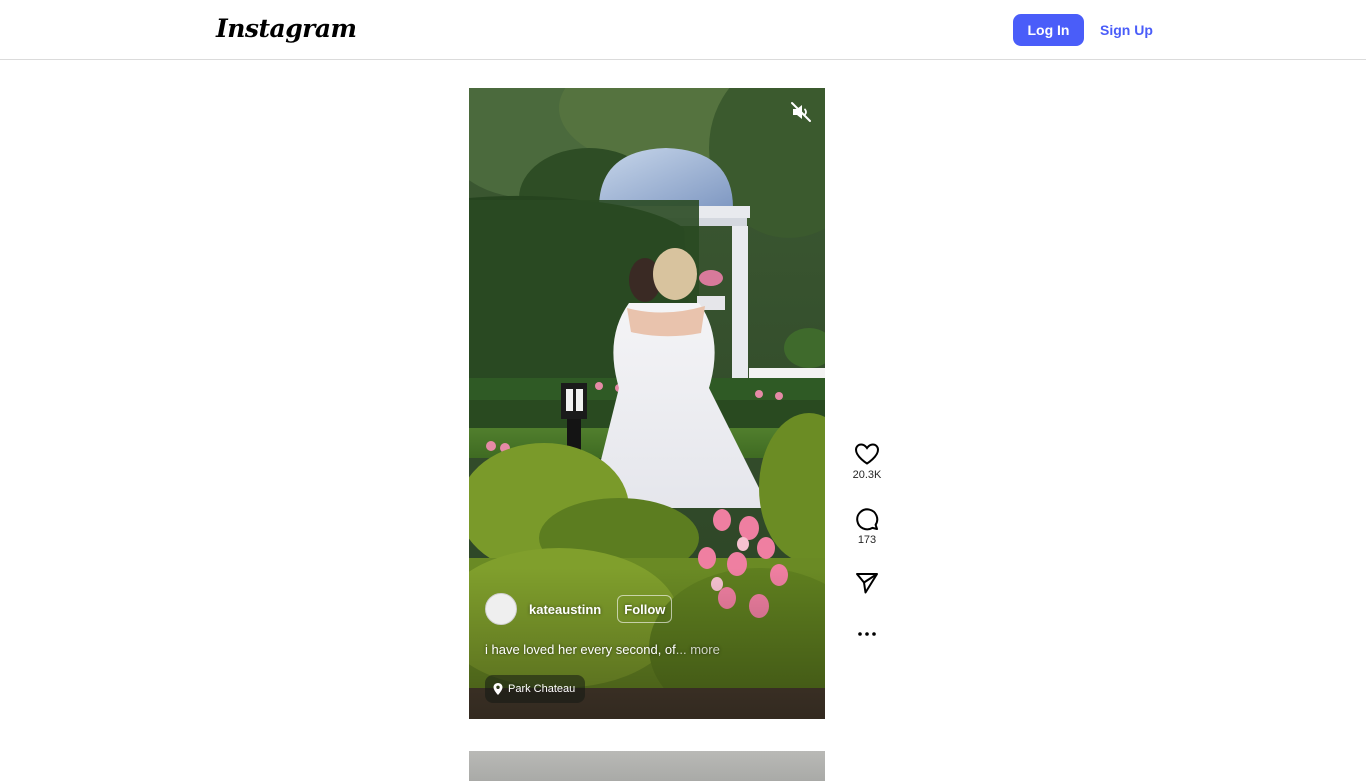 This screenshot has height=781, width=1366. Describe the element at coordinates (498, 689) in the screenshot. I see `location-pin-icon` at that location.